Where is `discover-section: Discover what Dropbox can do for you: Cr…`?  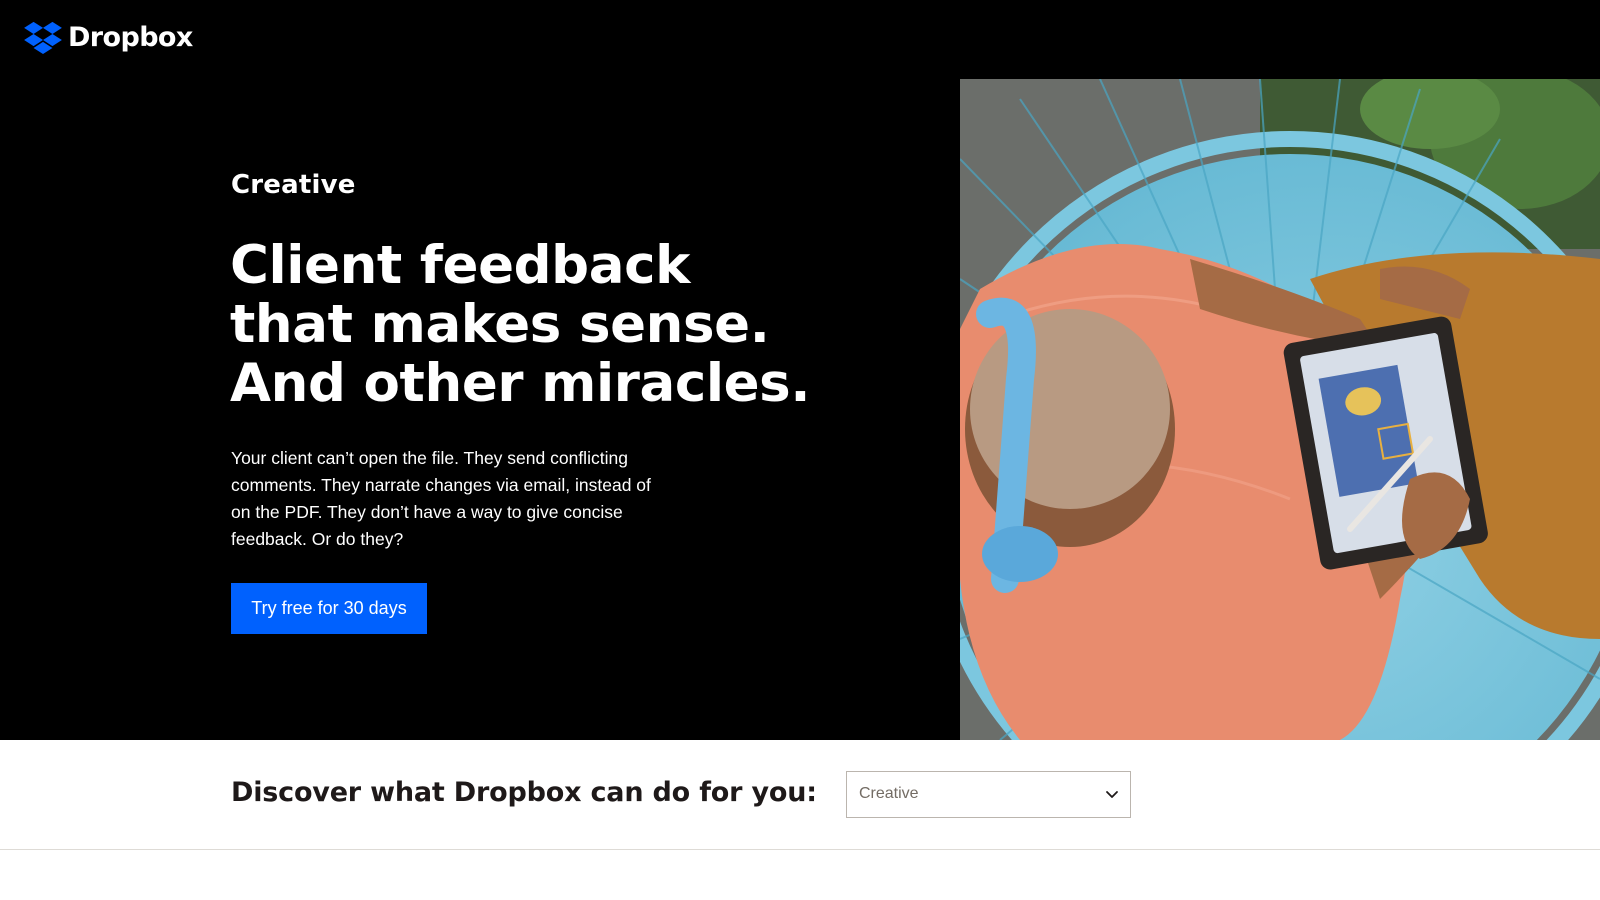
discover-section: Discover what Dropbox can do for you: Cr… is located at coordinates (800, 795).